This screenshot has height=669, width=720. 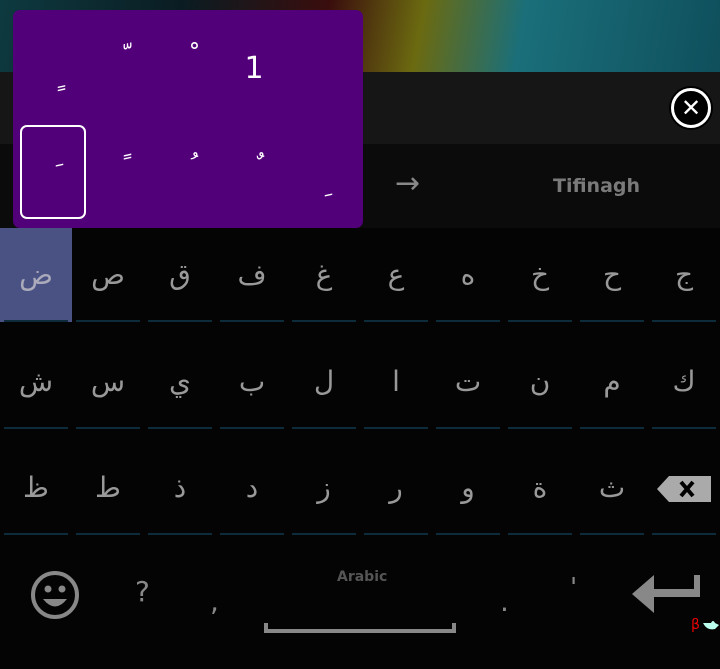 I want to click on key-question: ?, so click(x=142, y=591).